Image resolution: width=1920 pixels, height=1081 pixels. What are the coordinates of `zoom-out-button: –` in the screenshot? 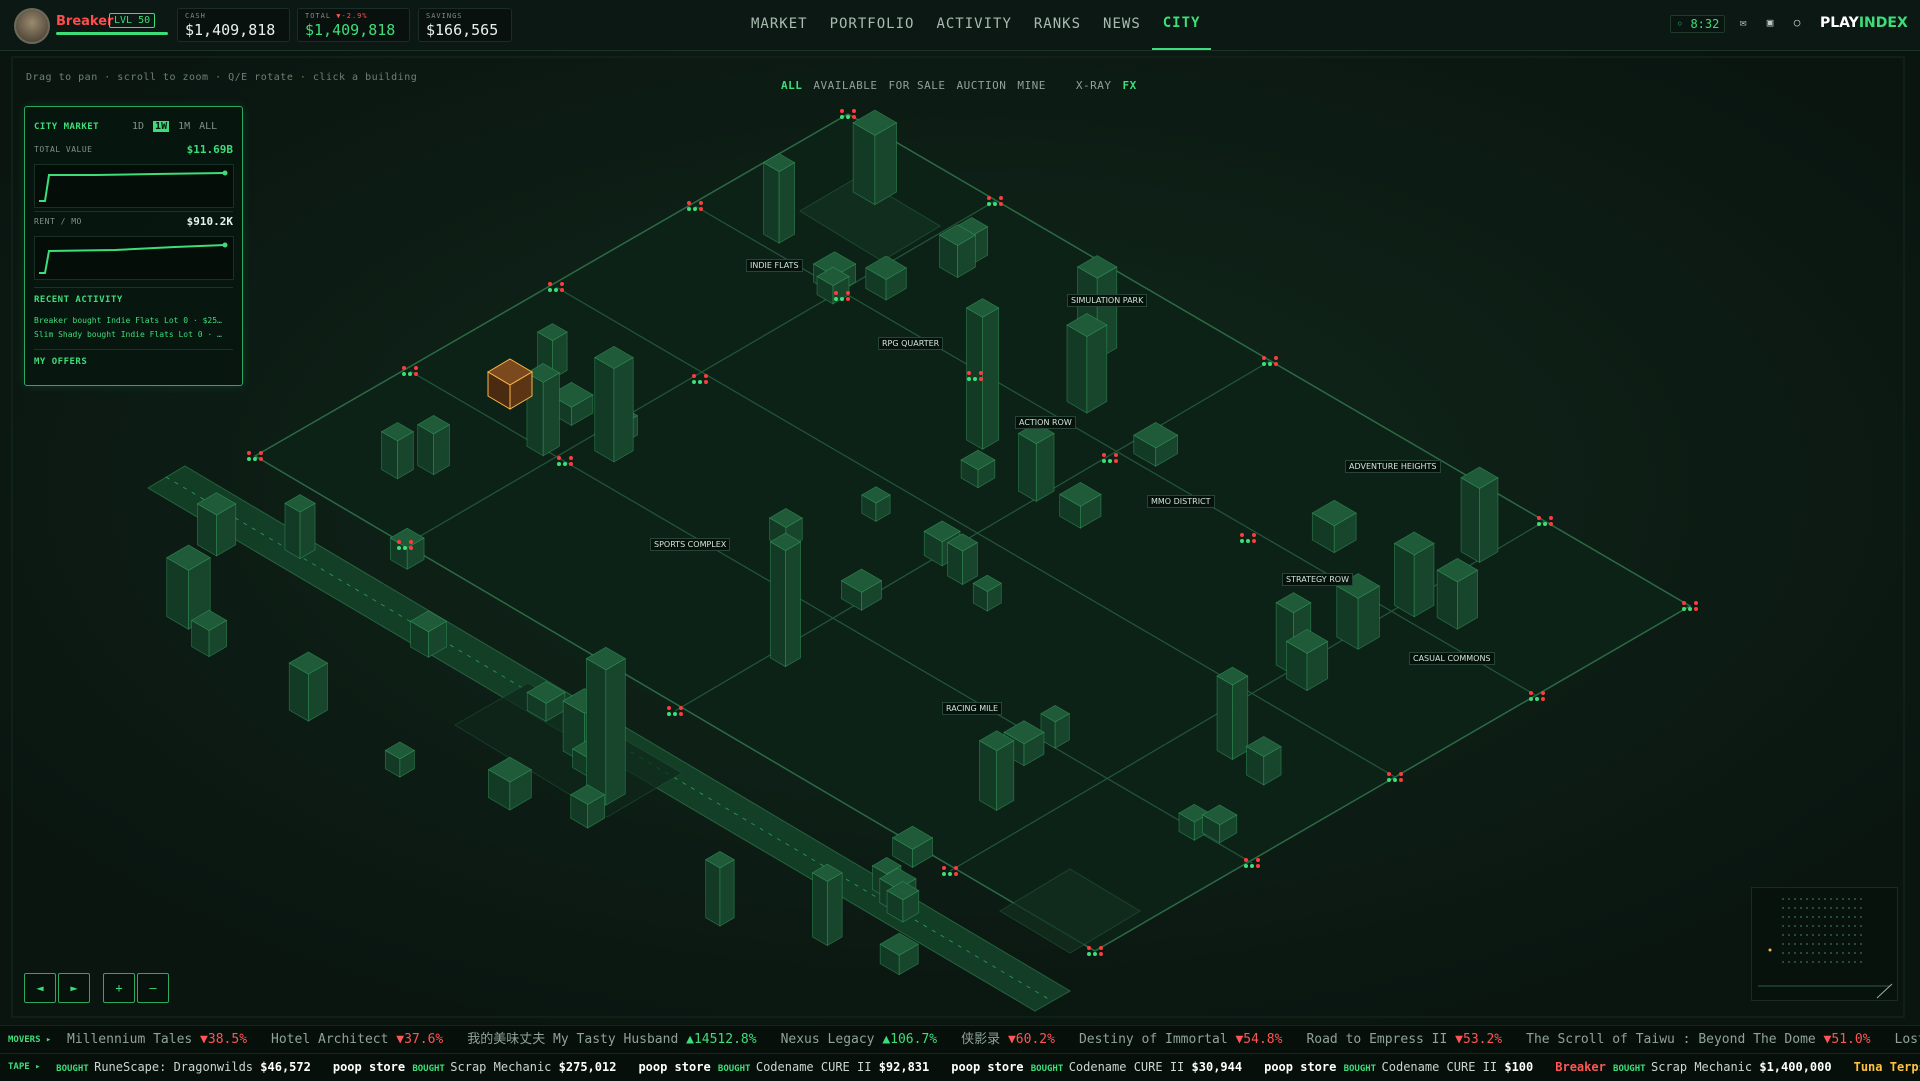 It's located at (153, 988).